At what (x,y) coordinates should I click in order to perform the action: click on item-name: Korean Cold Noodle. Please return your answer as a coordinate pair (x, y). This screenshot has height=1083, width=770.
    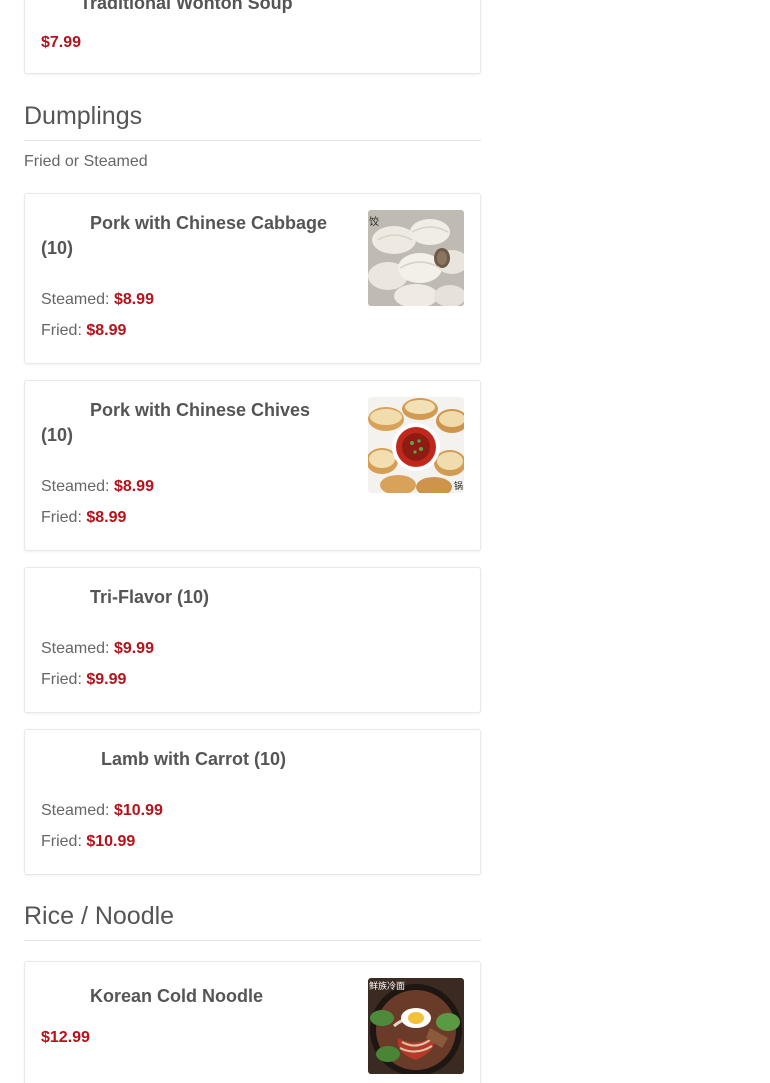
    Looking at the image, I should click on (177, 996).